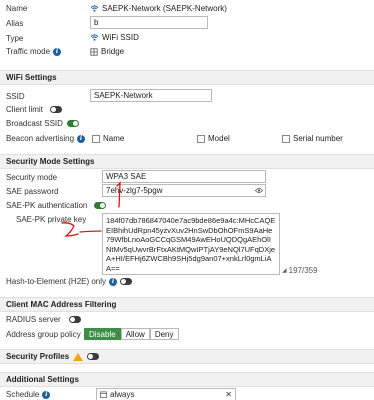 The height and width of the screenshot is (400, 374). I want to click on name-text: SAEPK-Network (SAEPK-Network), so click(164, 8).